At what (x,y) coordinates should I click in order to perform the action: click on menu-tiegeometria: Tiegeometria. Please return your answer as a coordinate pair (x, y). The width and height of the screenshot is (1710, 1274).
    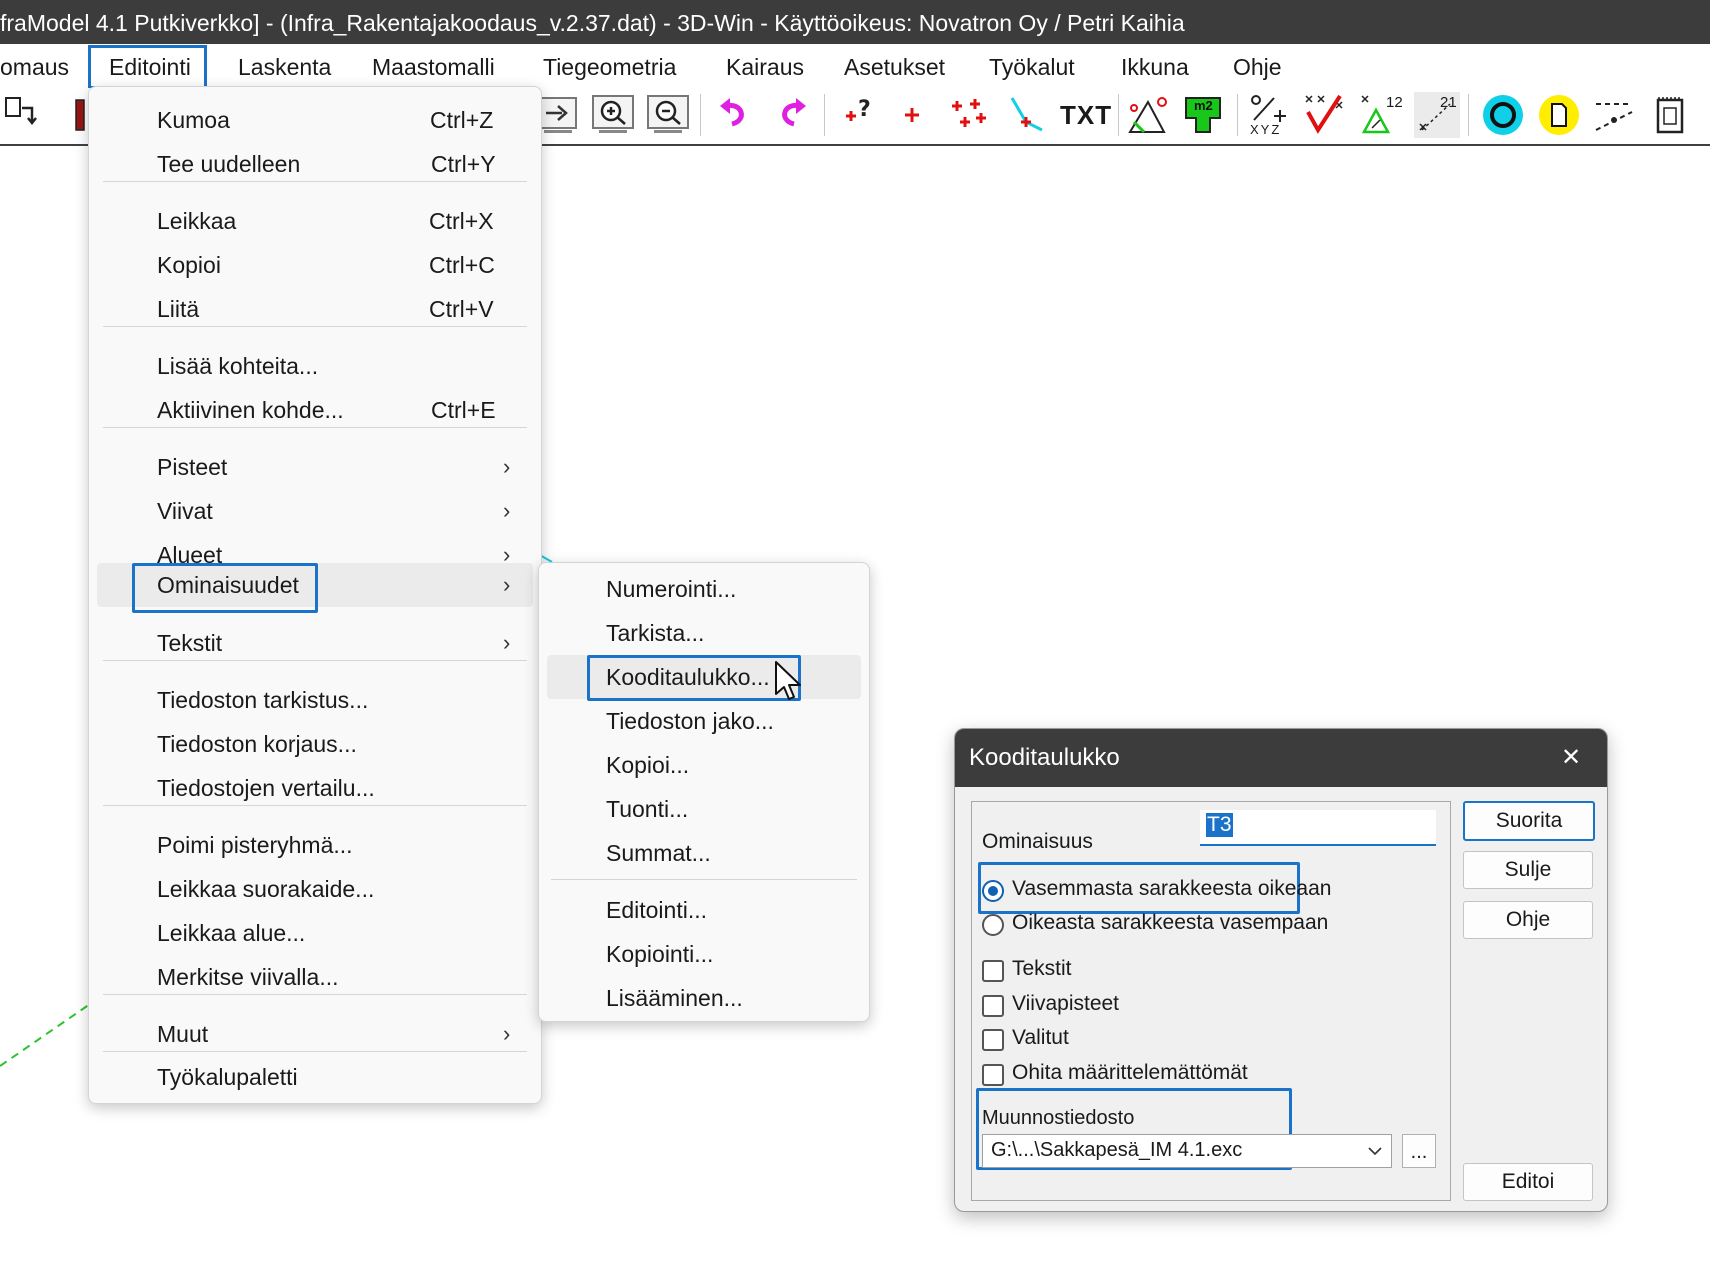
    Looking at the image, I should click on (609, 67).